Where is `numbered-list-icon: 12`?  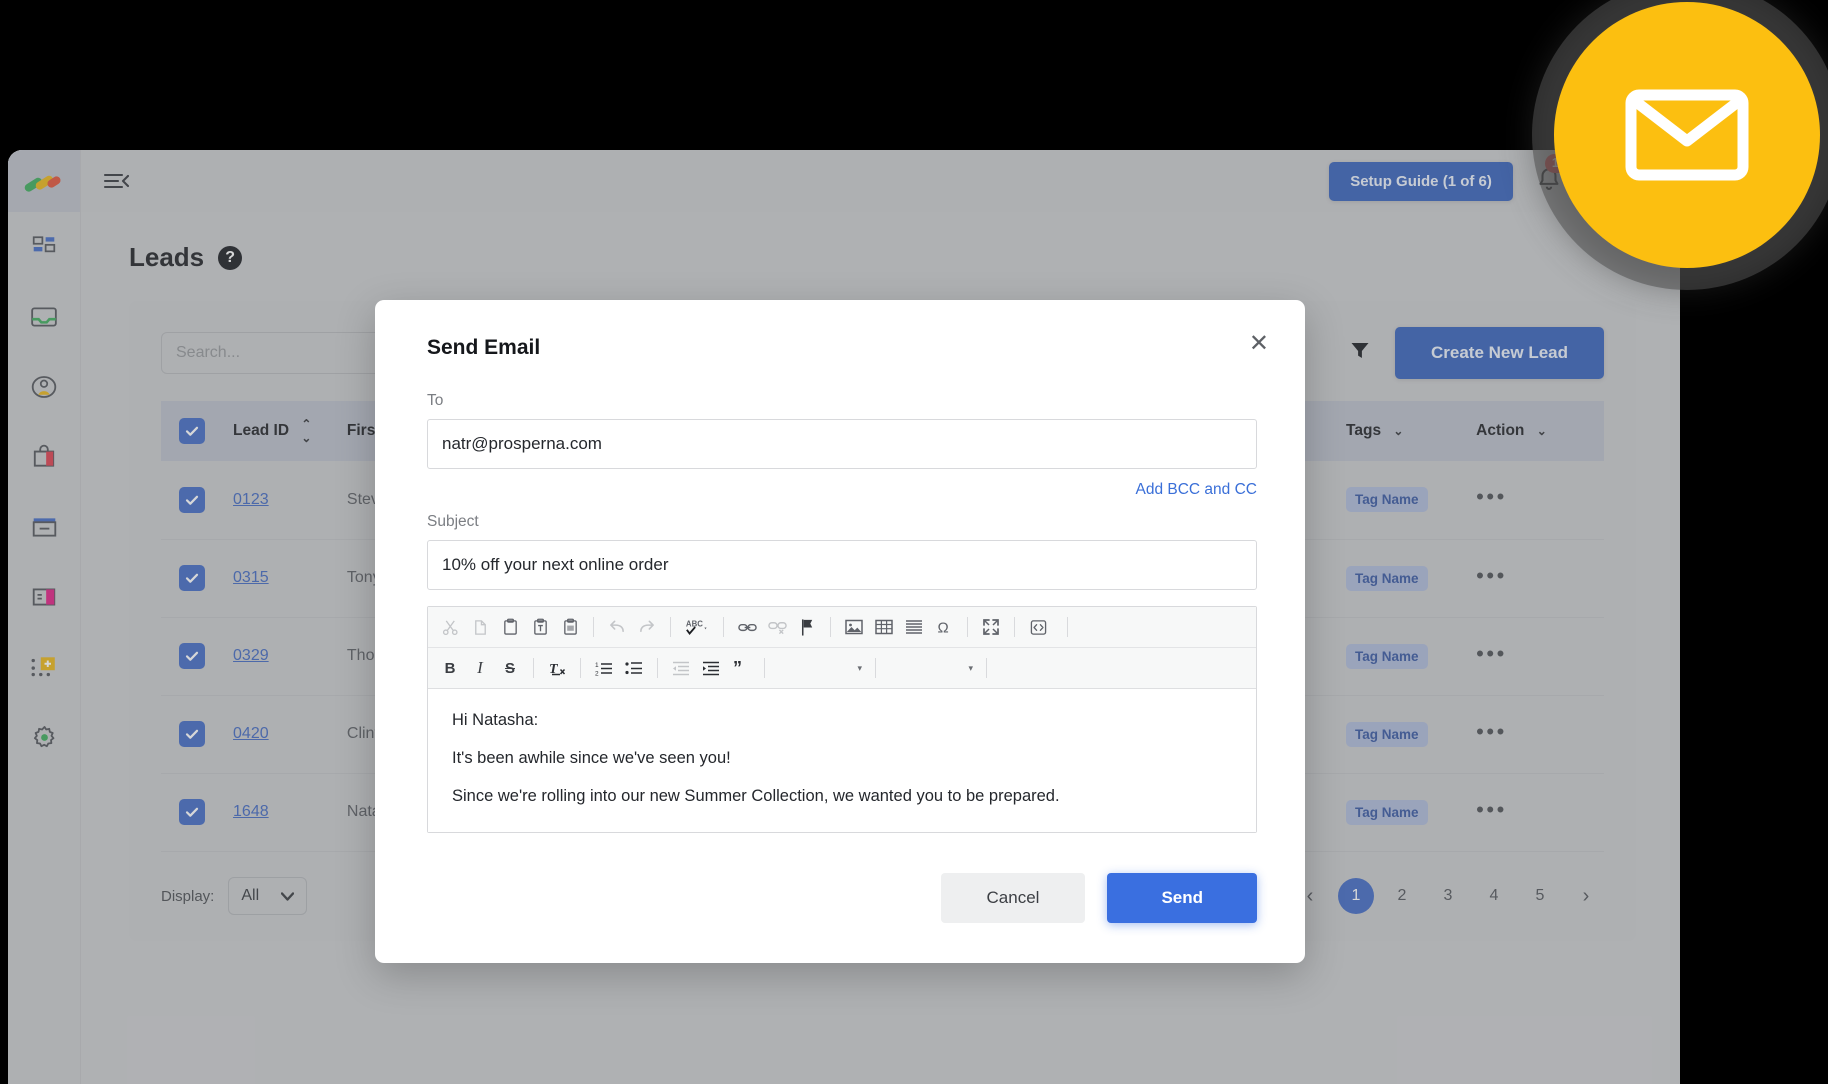
numbered-list-icon: 12 is located at coordinates (604, 668).